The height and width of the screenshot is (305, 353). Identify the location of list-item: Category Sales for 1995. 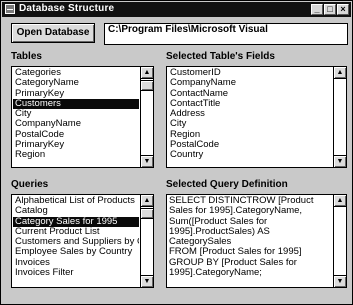
(76, 221).